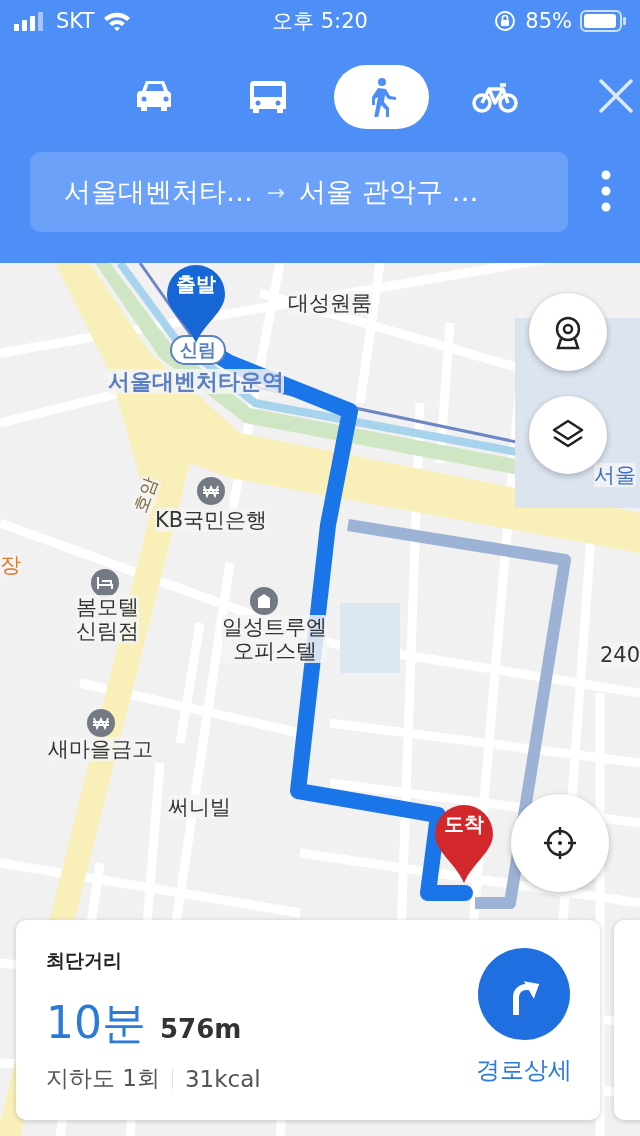 The image size is (640, 1136). What do you see at coordinates (615, 475) in the screenshot?
I see `map-place-label: 서울` at bounding box center [615, 475].